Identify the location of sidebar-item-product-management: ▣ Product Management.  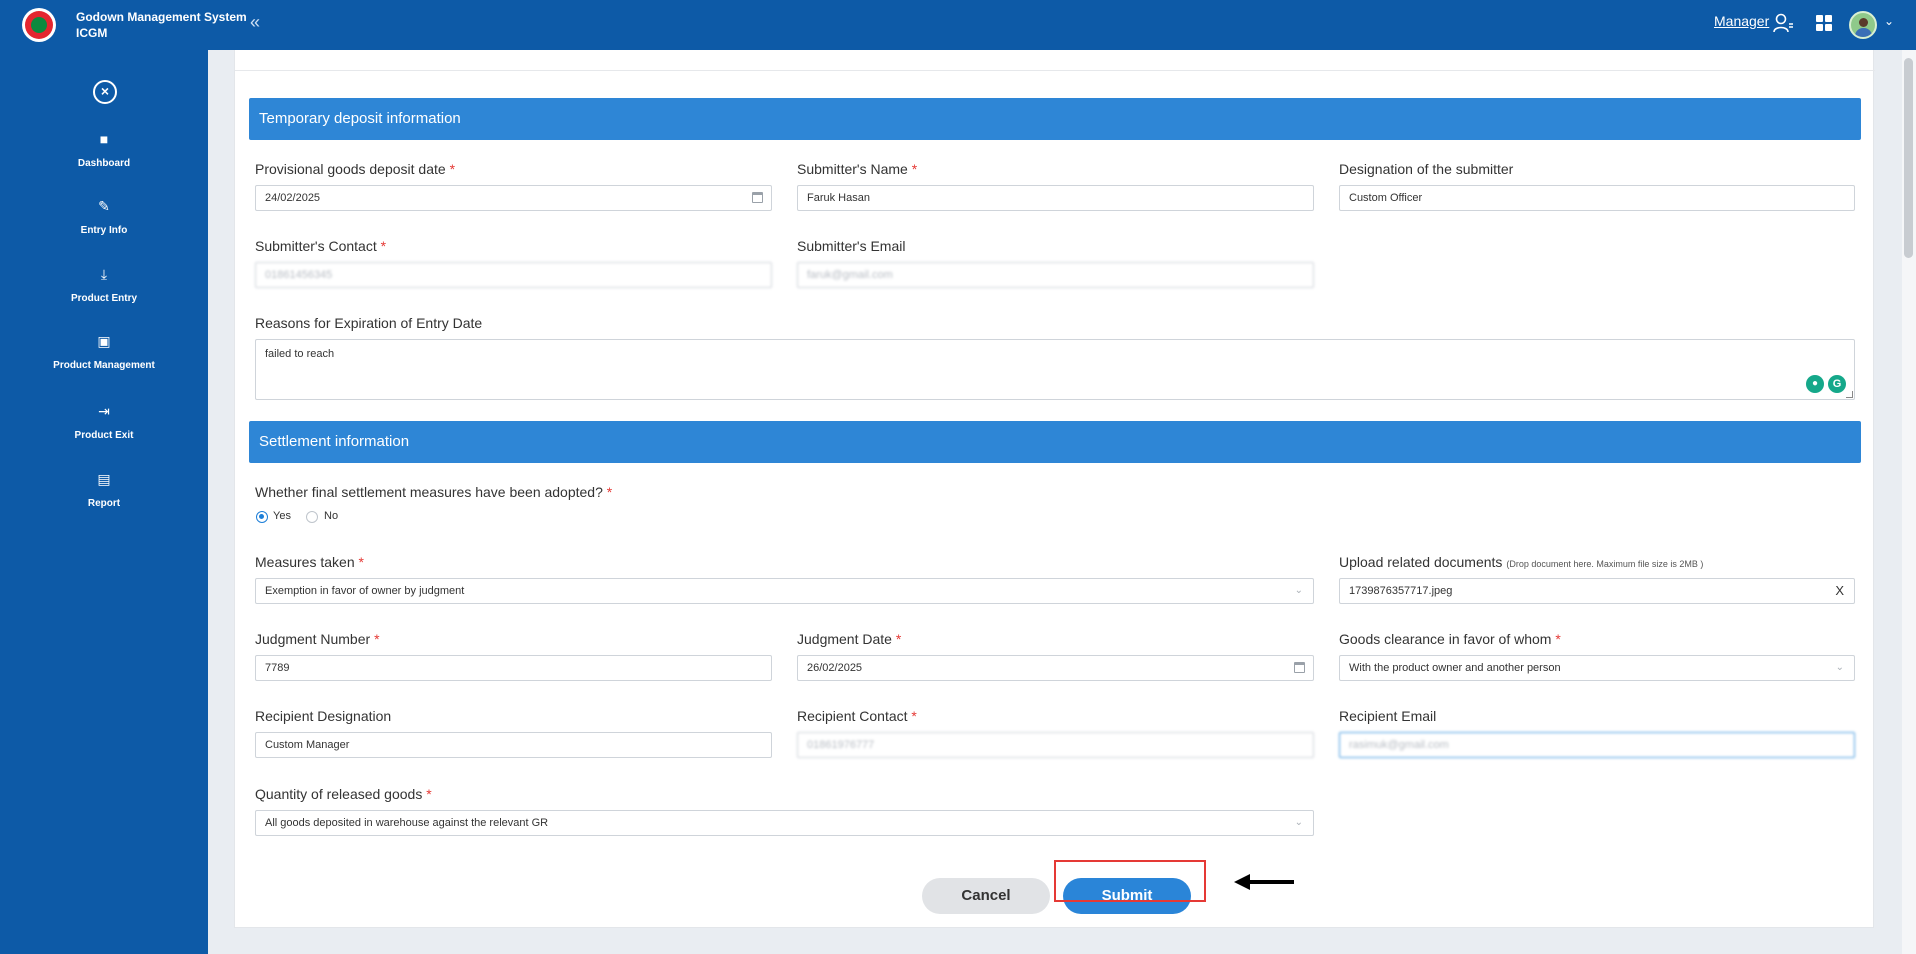
(104, 351).